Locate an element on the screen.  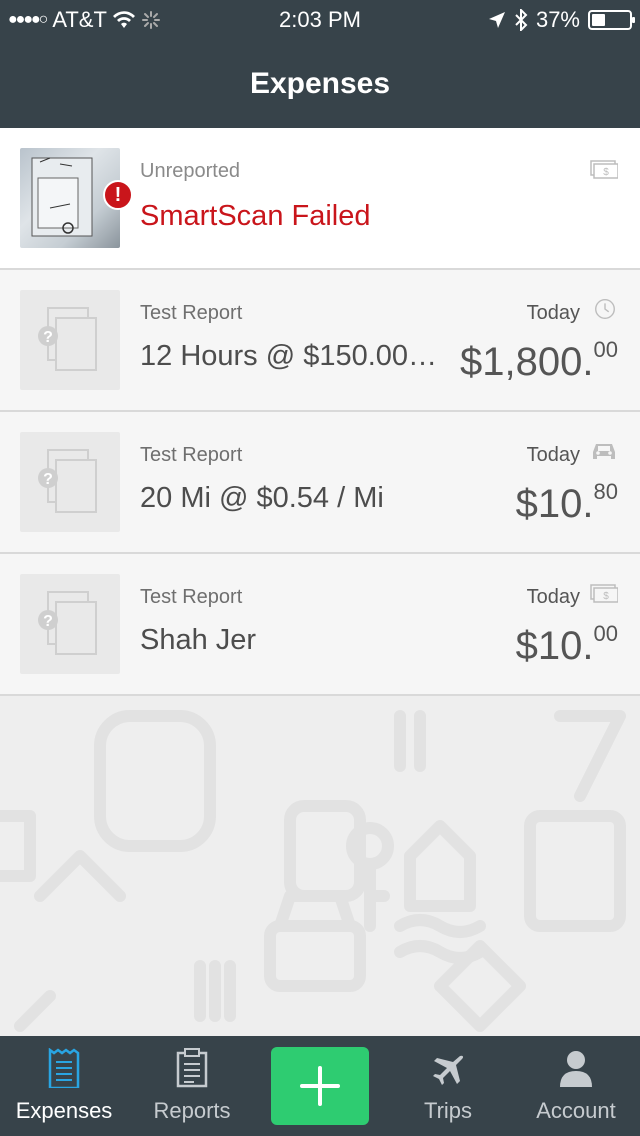
add-expense-button is located at coordinates (320, 1086).